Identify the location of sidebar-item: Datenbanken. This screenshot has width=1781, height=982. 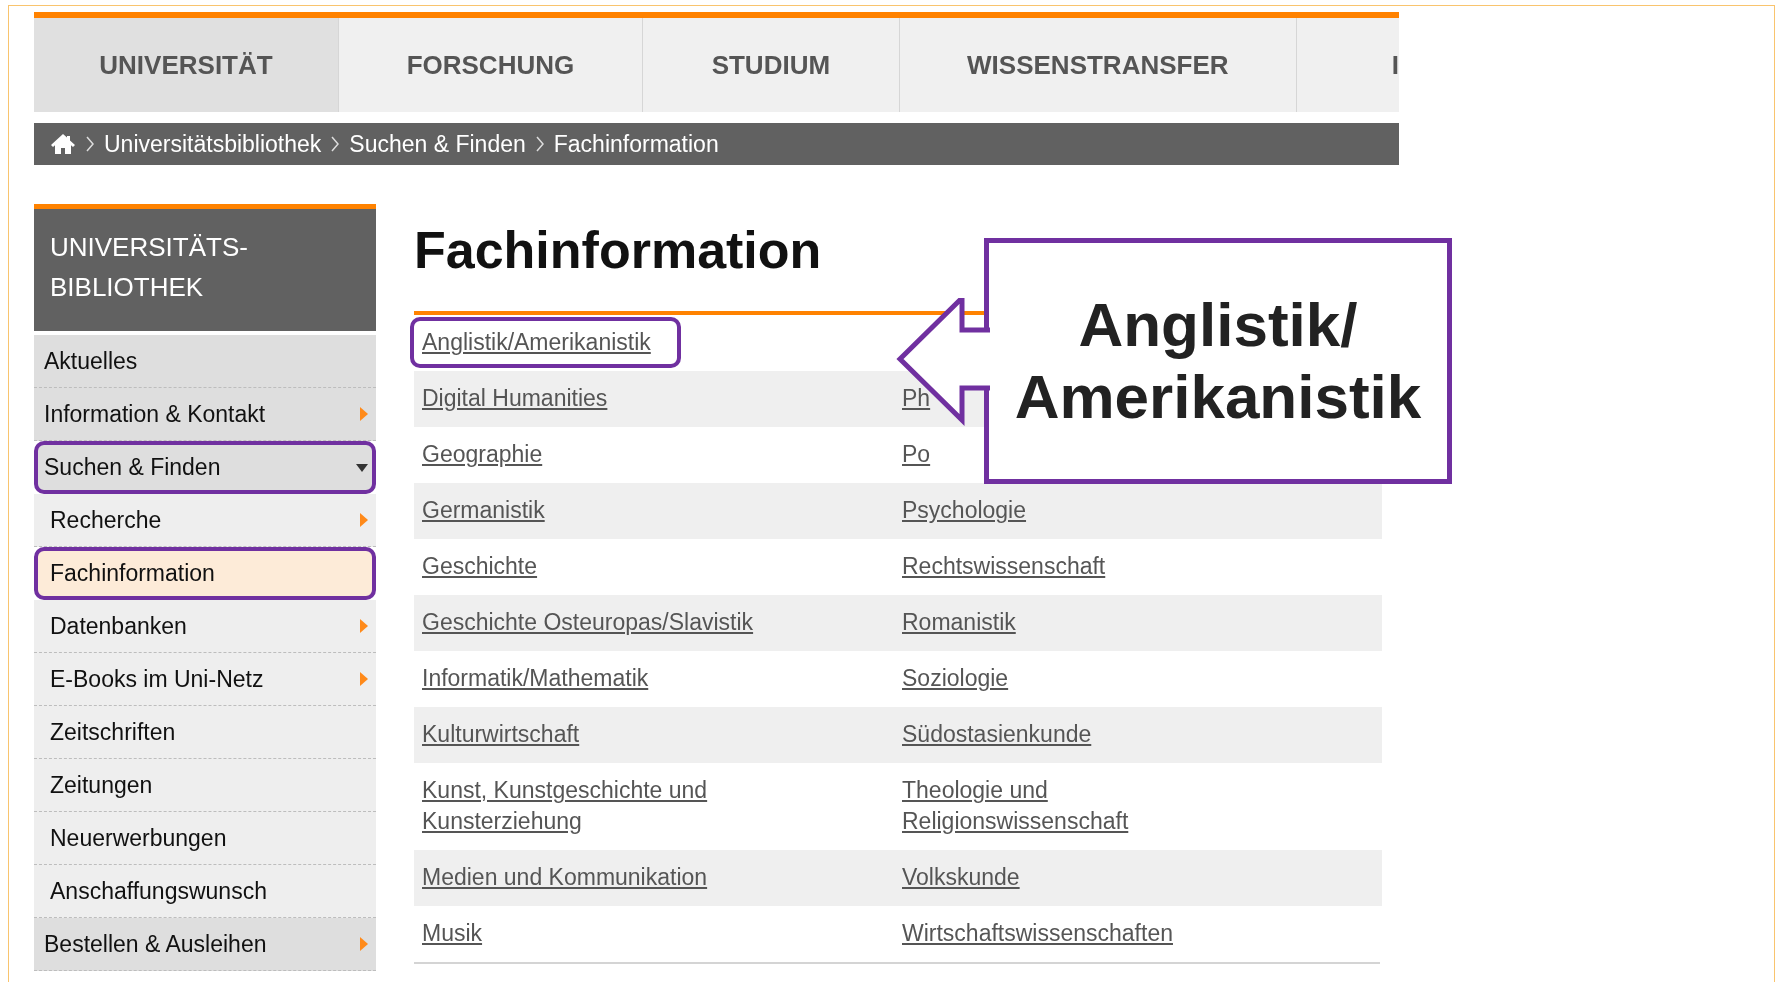
(205, 626).